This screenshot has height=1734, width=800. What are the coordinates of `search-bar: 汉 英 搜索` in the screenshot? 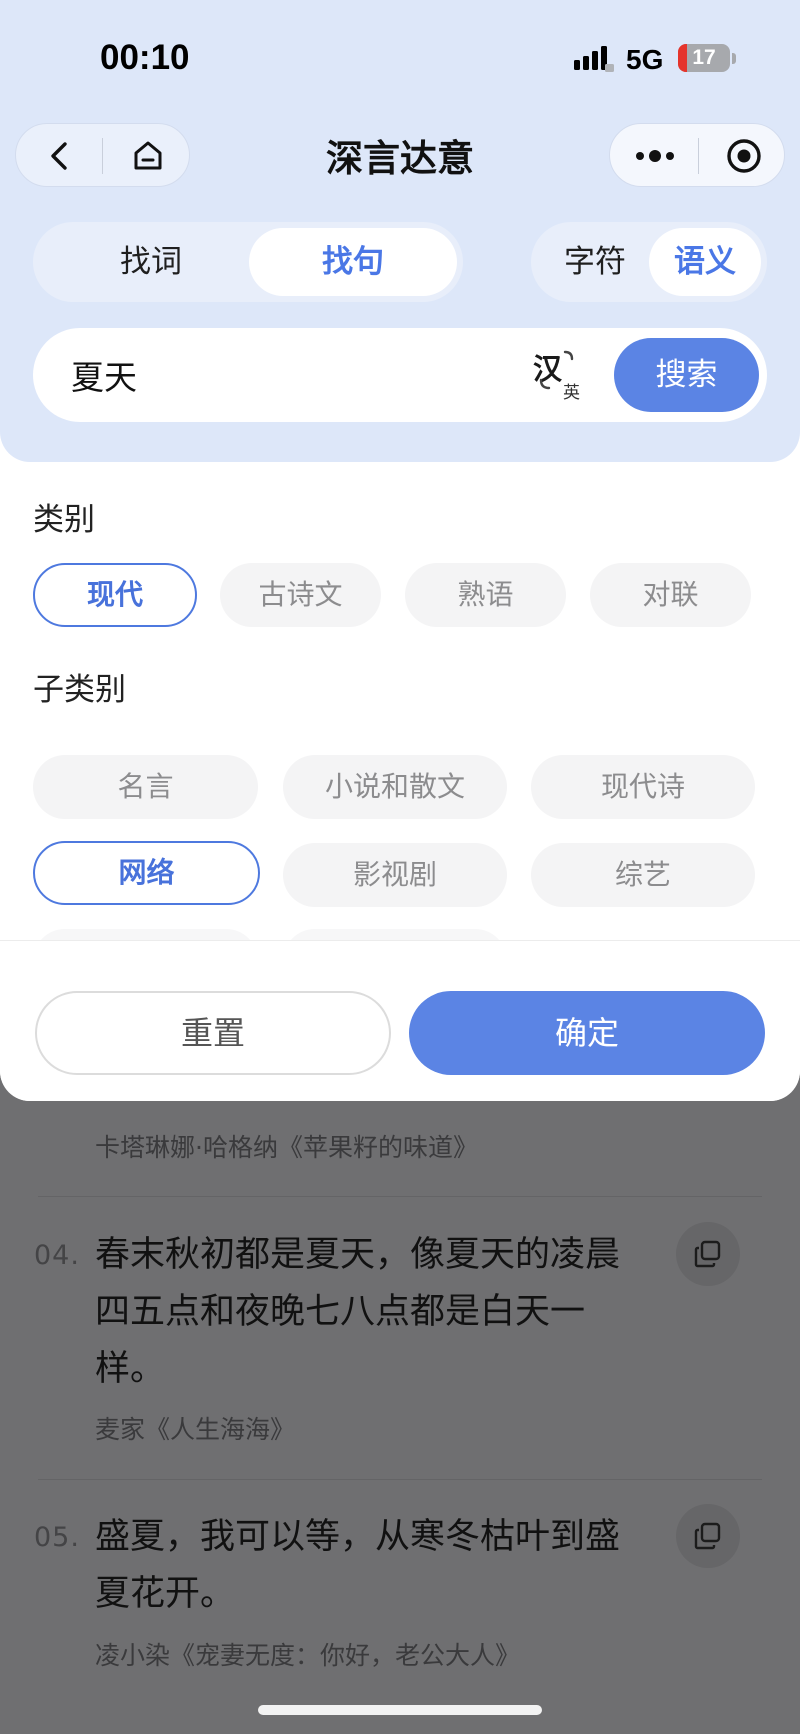 It's located at (400, 375).